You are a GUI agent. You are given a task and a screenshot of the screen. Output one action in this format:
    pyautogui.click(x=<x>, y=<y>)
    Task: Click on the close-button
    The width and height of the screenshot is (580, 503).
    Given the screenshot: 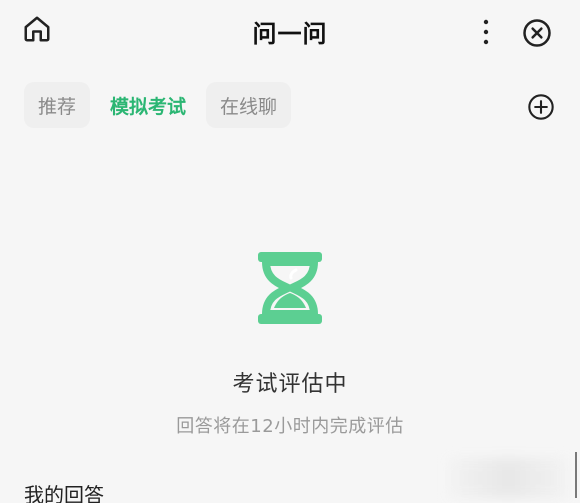 What is the action you would take?
    pyautogui.click(x=537, y=33)
    